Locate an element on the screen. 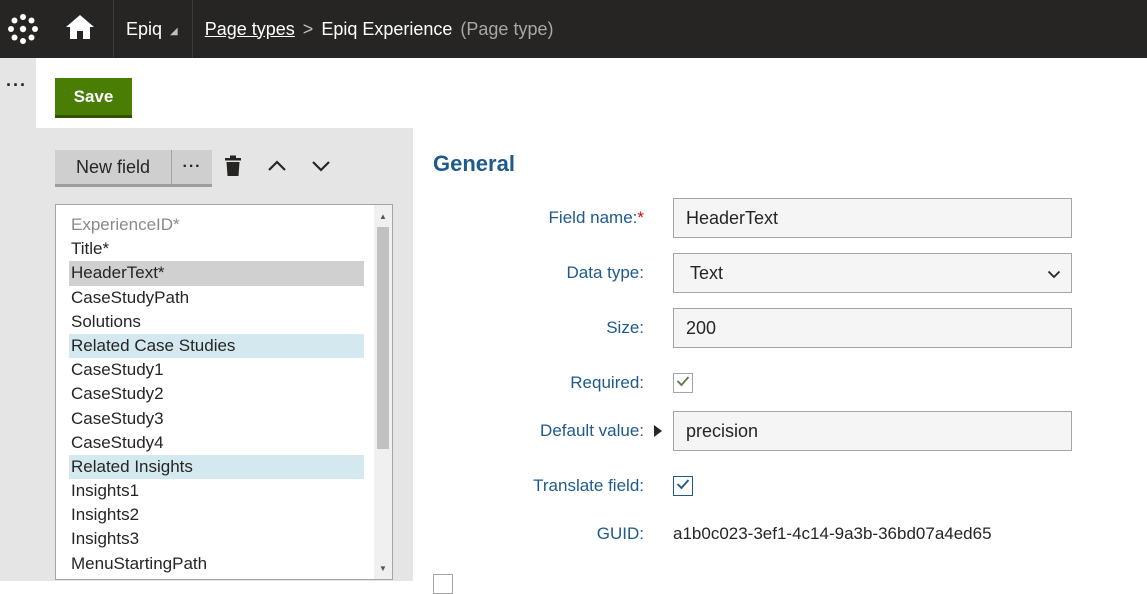 This screenshot has height=594, width=1147. new-field-button-group: New field ··· is located at coordinates (133, 168).